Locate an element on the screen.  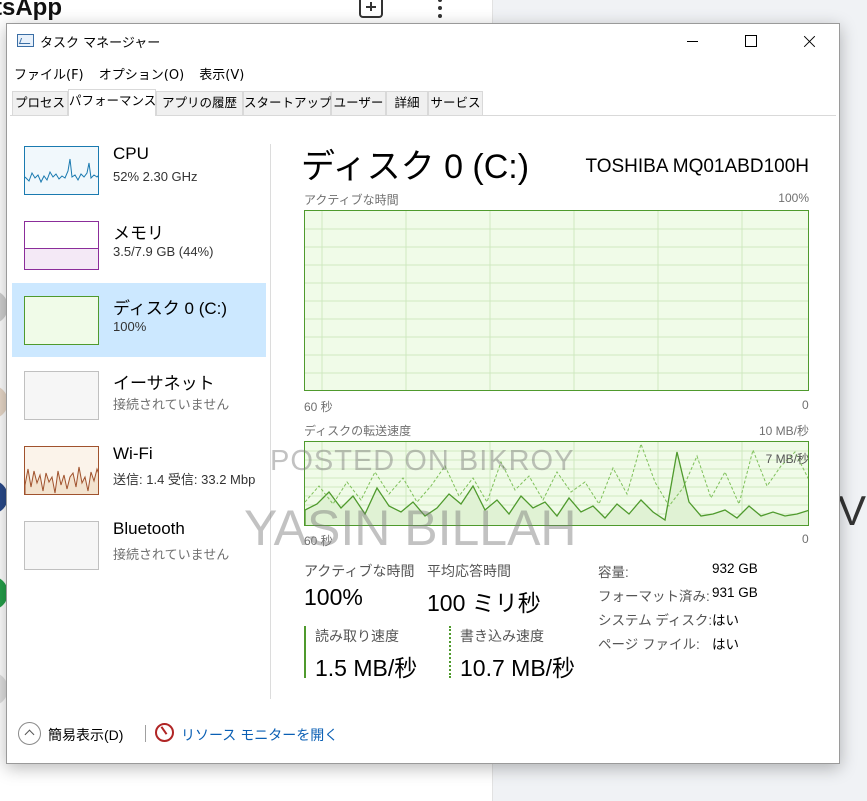
read-rate-indicator is located at coordinates (305, 652).